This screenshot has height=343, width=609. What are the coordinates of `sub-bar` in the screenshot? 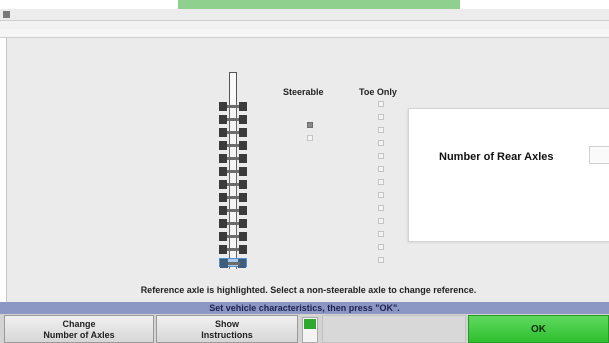 It's located at (304, 33).